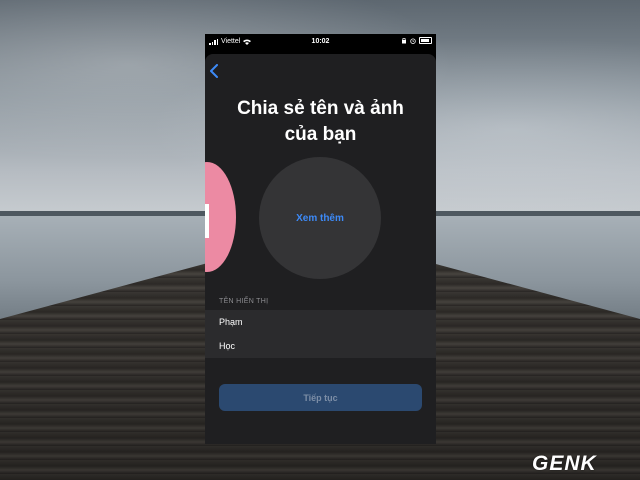 The height and width of the screenshot is (480, 640). I want to click on chevron-left-icon, so click(214, 71).